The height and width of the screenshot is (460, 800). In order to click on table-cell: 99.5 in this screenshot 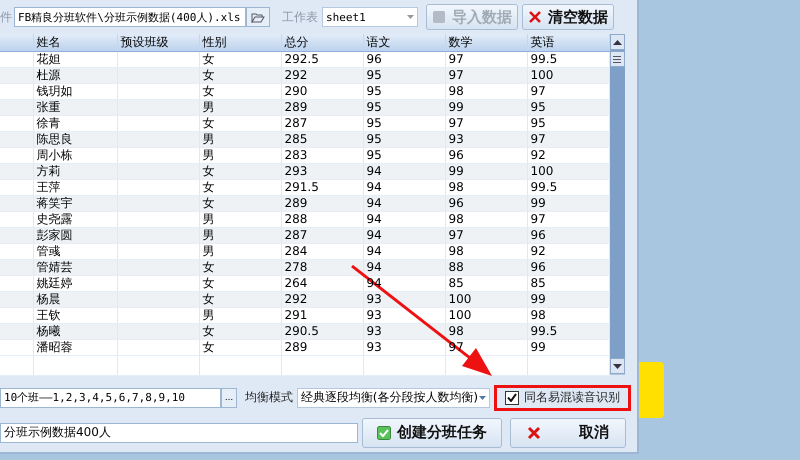, I will do `click(544, 59)`.